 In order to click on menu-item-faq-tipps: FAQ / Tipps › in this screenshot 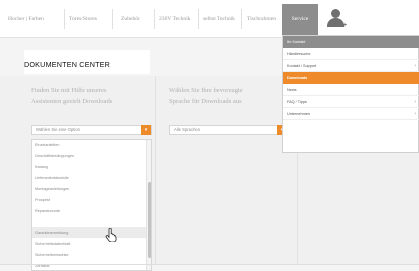, I will do `click(351, 102)`.